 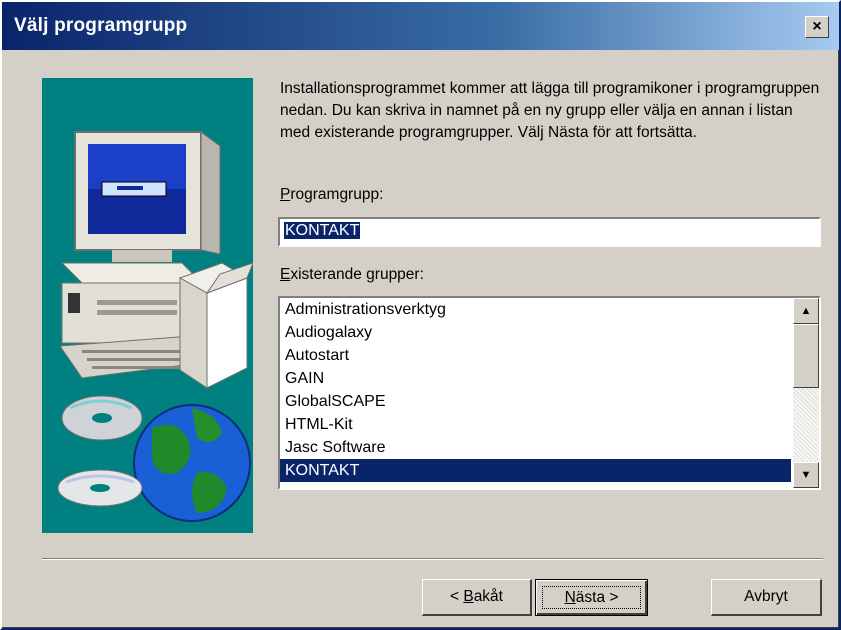 What do you see at coordinates (488, 596) in the screenshot?
I see `back-button-rest: akåt` at bounding box center [488, 596].